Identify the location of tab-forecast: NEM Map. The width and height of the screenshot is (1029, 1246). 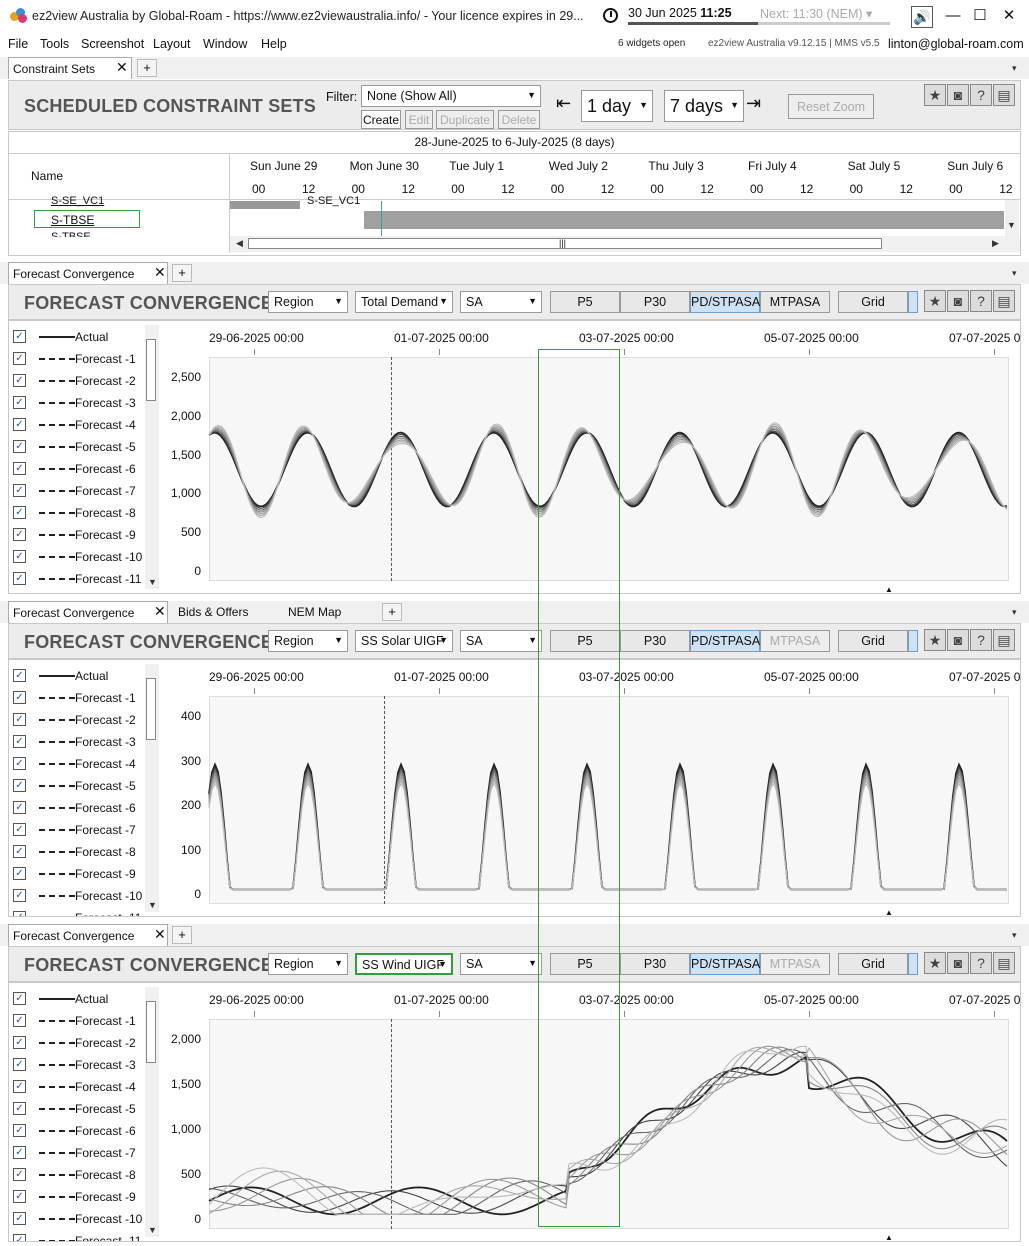
(328, 612).